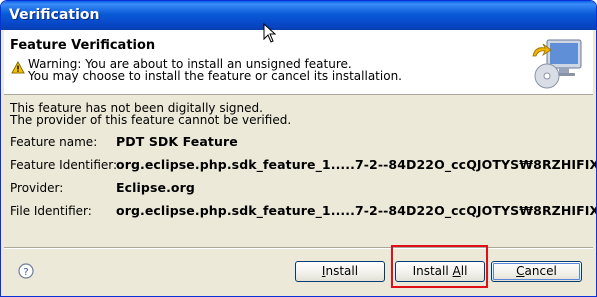 This screenshot has width=597, height=297. Describe the element at coordinates (439, 266) in the screenshot. I see `install-all-highlight-box` at that location.